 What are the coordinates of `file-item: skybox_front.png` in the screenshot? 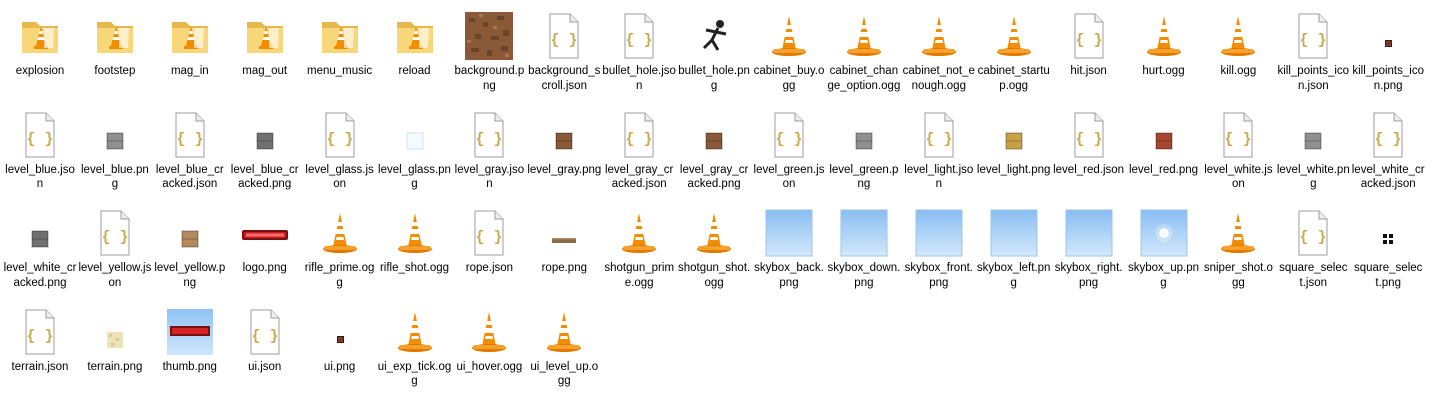 It's located at (939, 258).